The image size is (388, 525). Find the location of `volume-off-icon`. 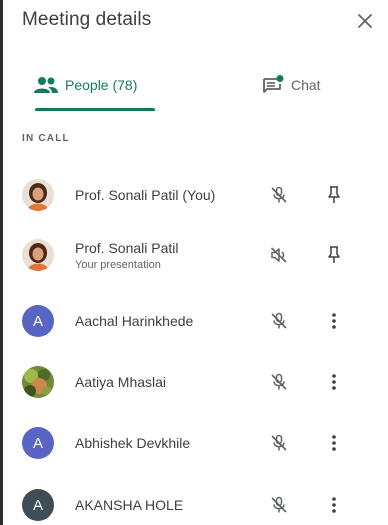

volume-off-icon is located at coordinates (278, 255).